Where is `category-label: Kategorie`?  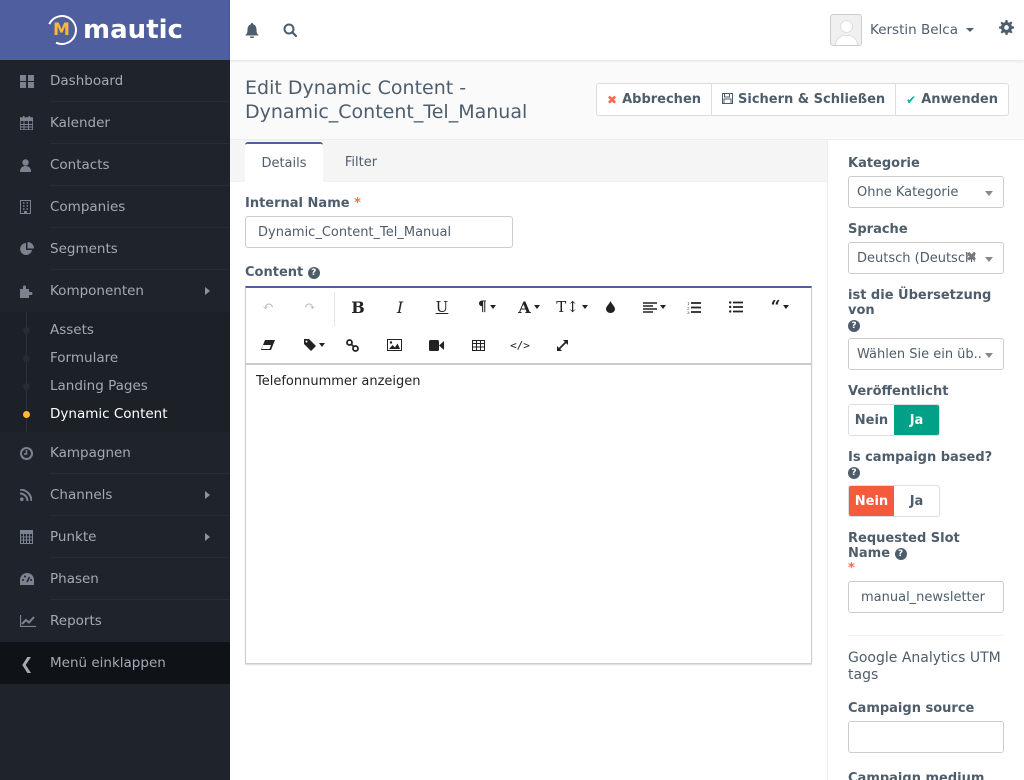 category-label: Kategorie is located at coordinates (884, 163).